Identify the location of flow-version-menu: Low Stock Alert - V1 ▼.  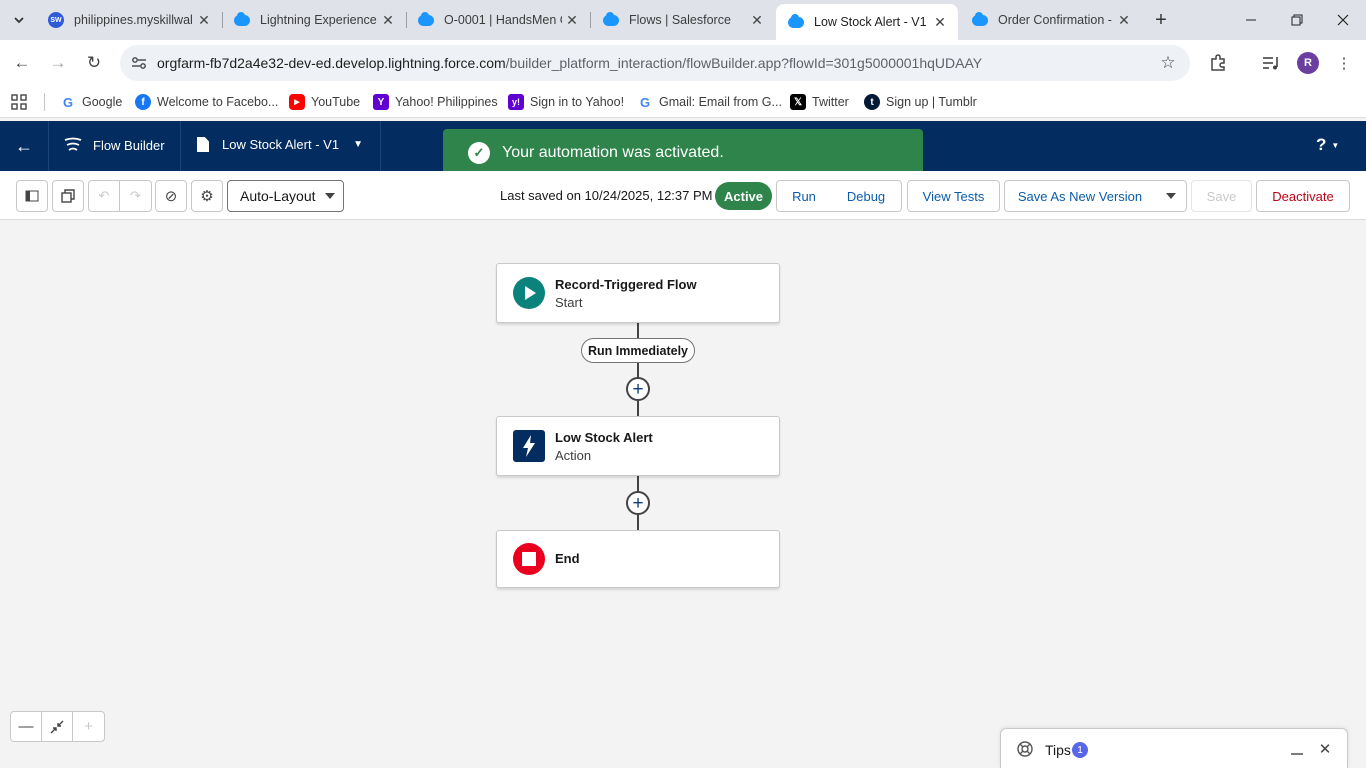
(280, 144).